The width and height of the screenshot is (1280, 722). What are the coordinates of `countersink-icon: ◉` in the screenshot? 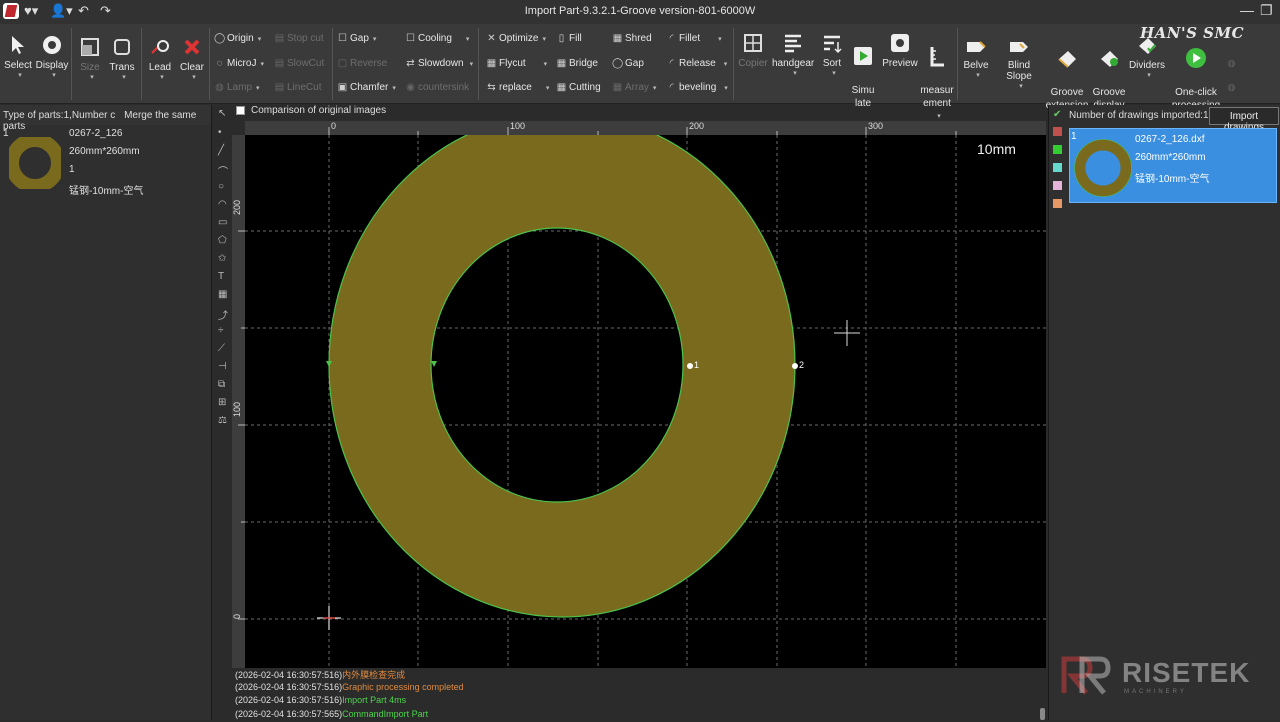 It's located at (410, 87).